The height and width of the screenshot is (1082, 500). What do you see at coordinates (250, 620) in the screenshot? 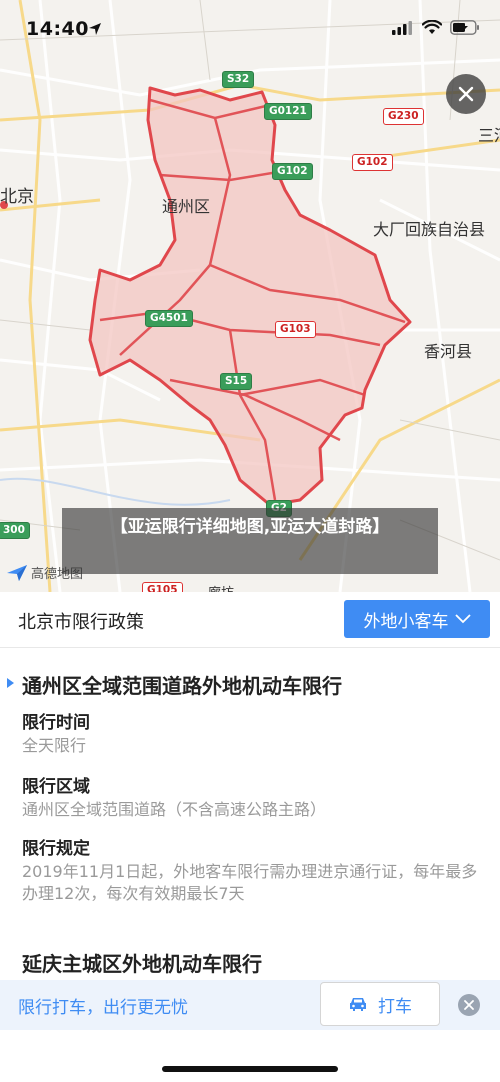
I see `panel-header: 北京市限行政策 外地小客车` at bounding box center [250, 620].